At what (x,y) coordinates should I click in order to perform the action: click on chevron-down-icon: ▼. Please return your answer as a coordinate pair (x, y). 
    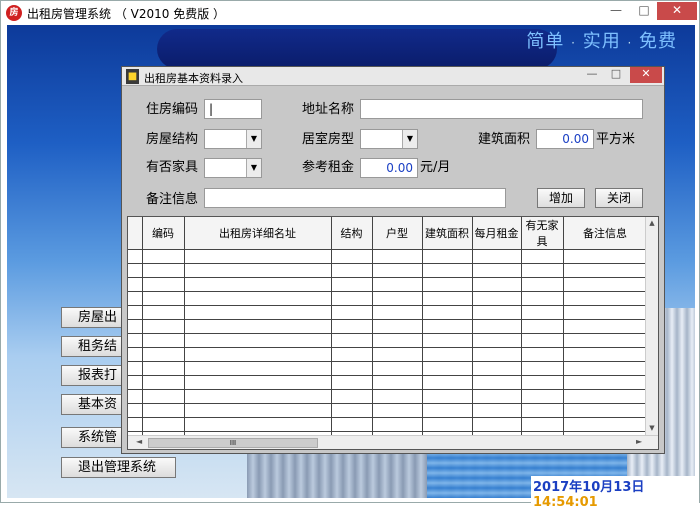
    Looking at the image, I should click on (253, 168).